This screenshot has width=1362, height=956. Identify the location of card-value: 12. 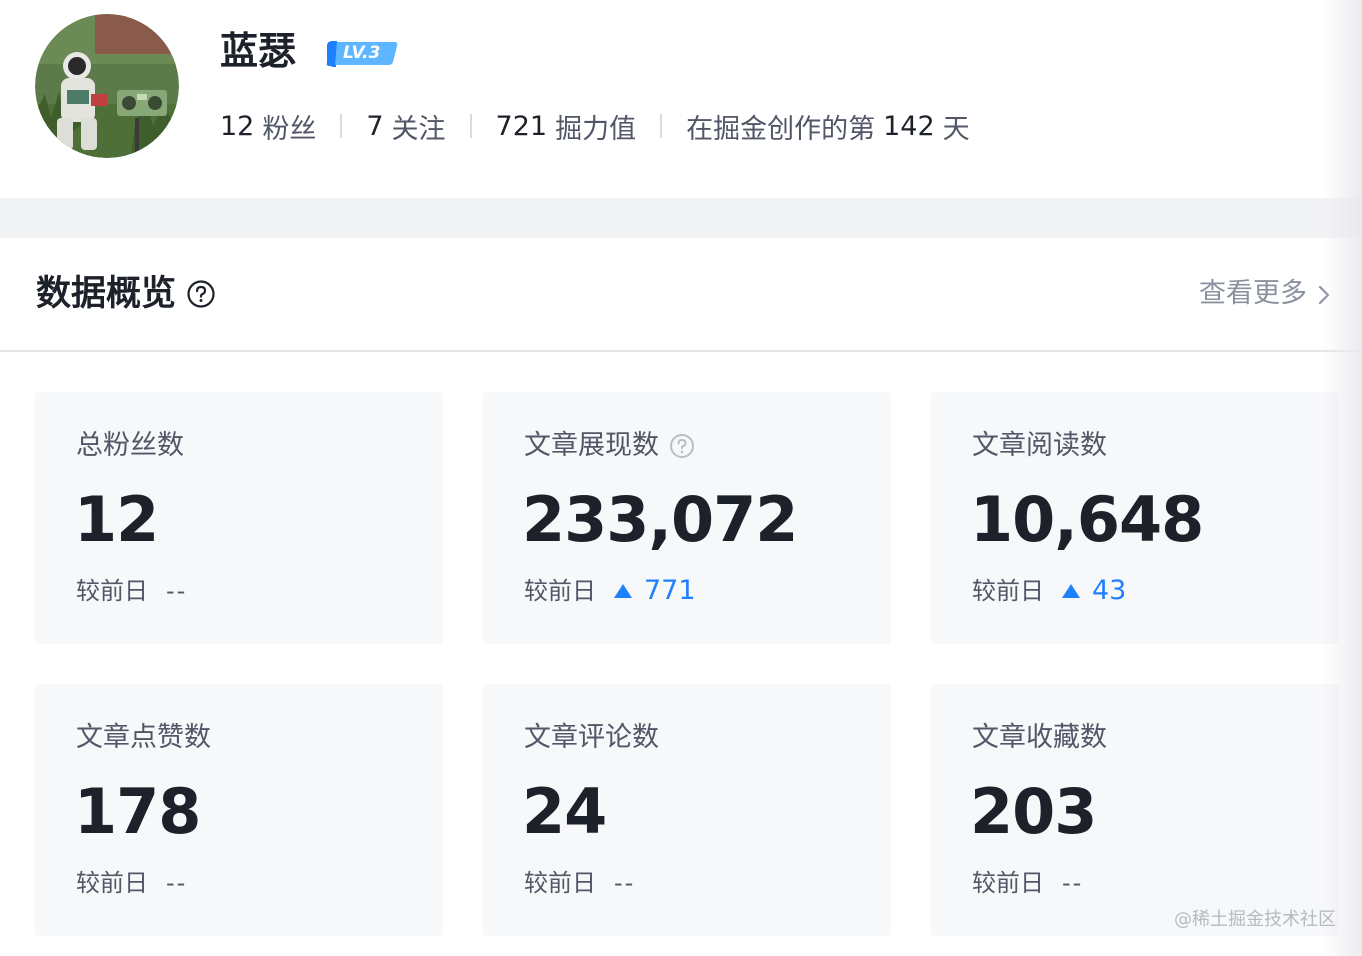
(116, 519).